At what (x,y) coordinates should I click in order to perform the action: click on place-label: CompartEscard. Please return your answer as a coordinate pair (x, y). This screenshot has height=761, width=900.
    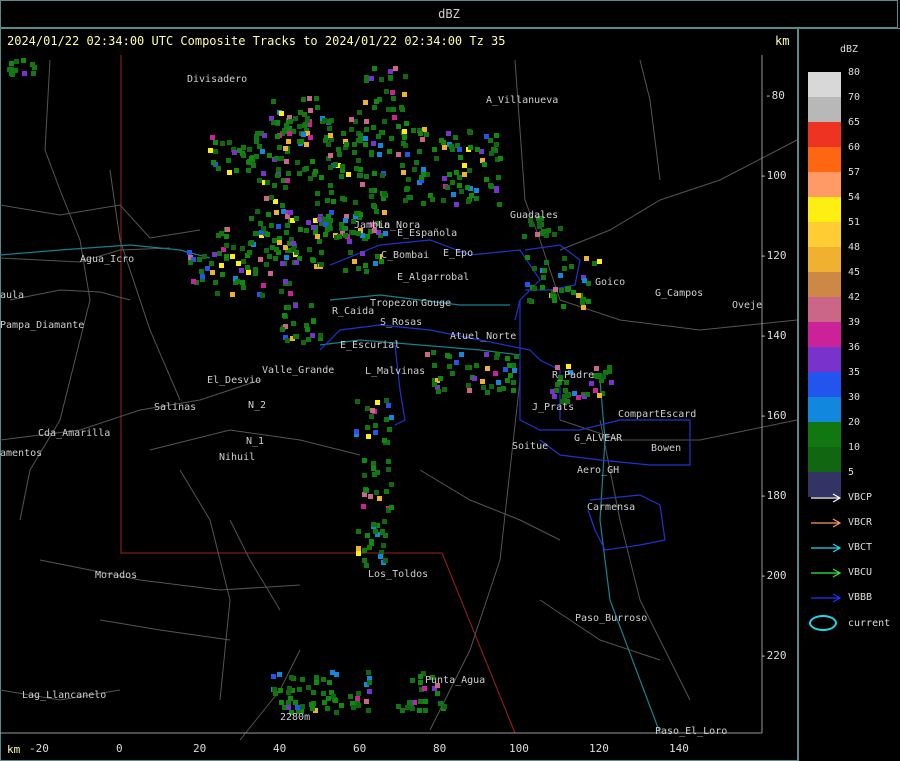
    Looking at the image, I should click on (657, 414).